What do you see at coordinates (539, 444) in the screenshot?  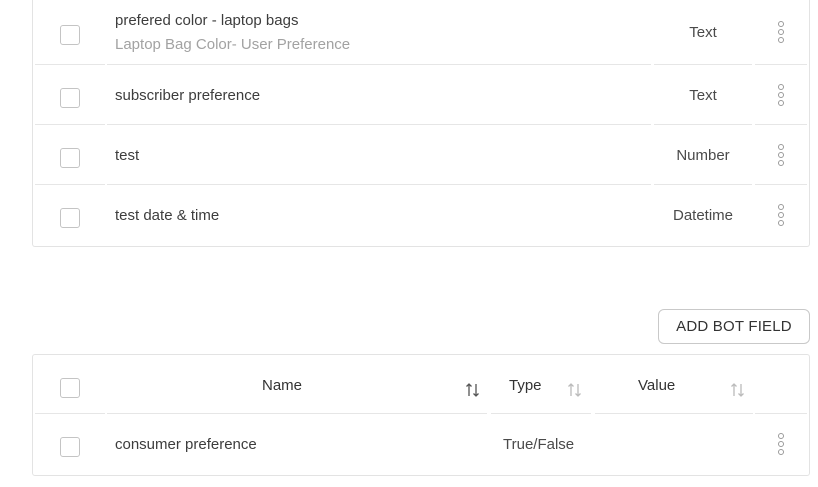 I see `bot-field-type: True/False` at bounding box center [539, 444].